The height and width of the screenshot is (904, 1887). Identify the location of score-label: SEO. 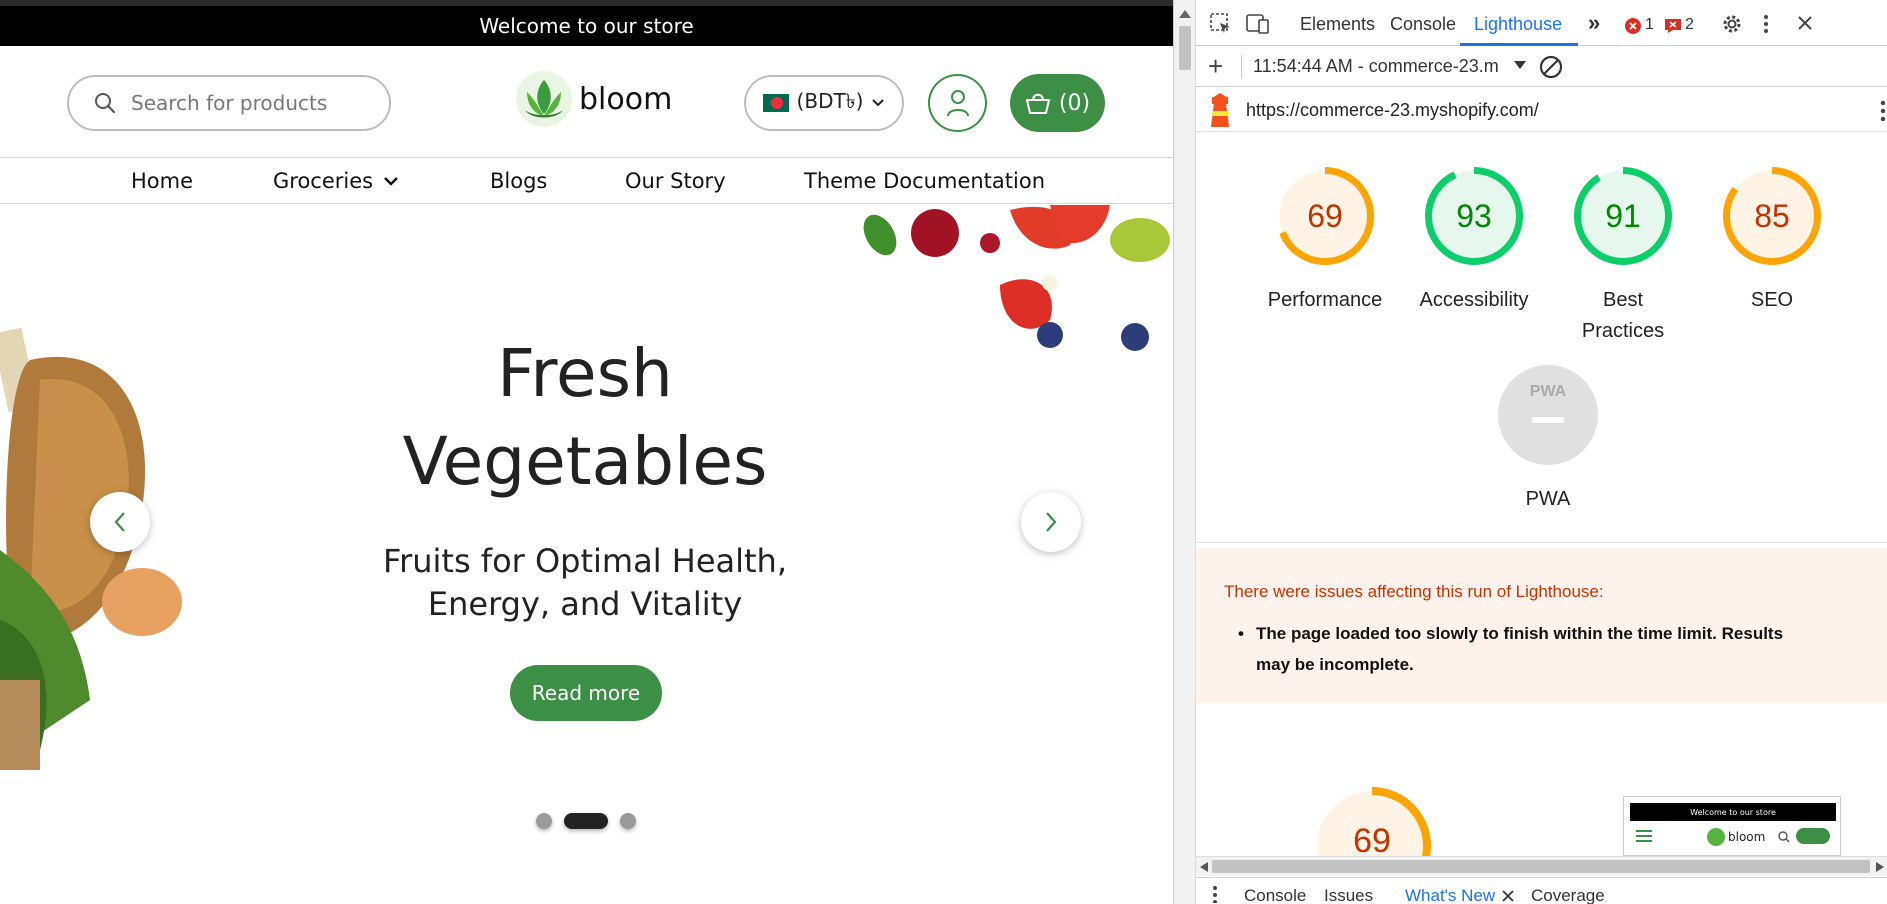
(1772, 300).